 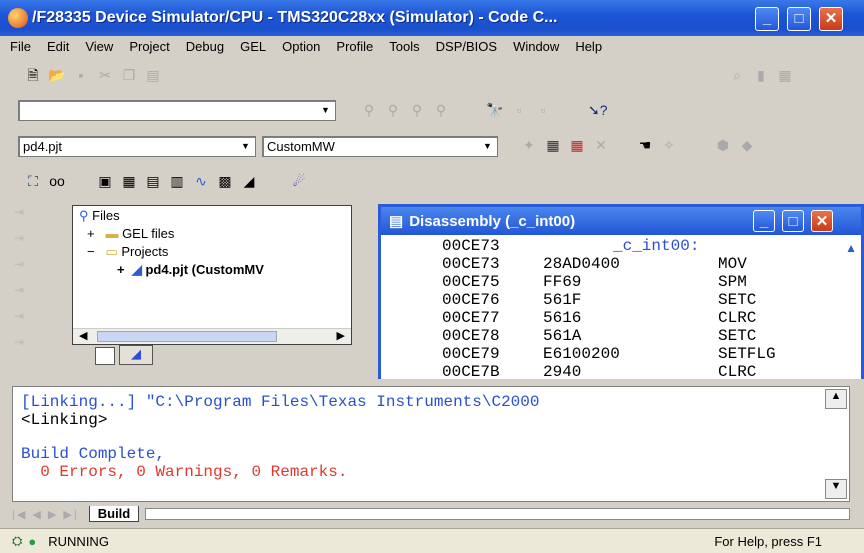 I want to click on config-combo: CustomMW ▼, so click(x=380, y=146).